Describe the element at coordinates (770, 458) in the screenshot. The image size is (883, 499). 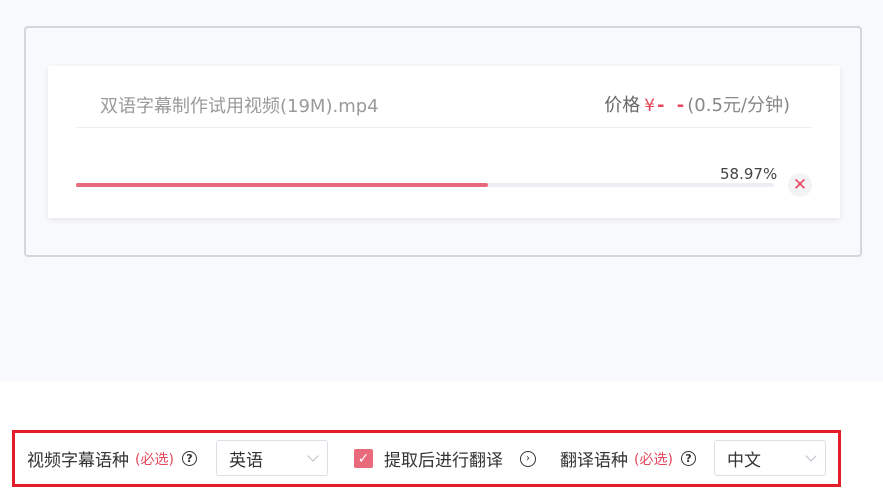
I see `translation-language-select: 中文` at that location.